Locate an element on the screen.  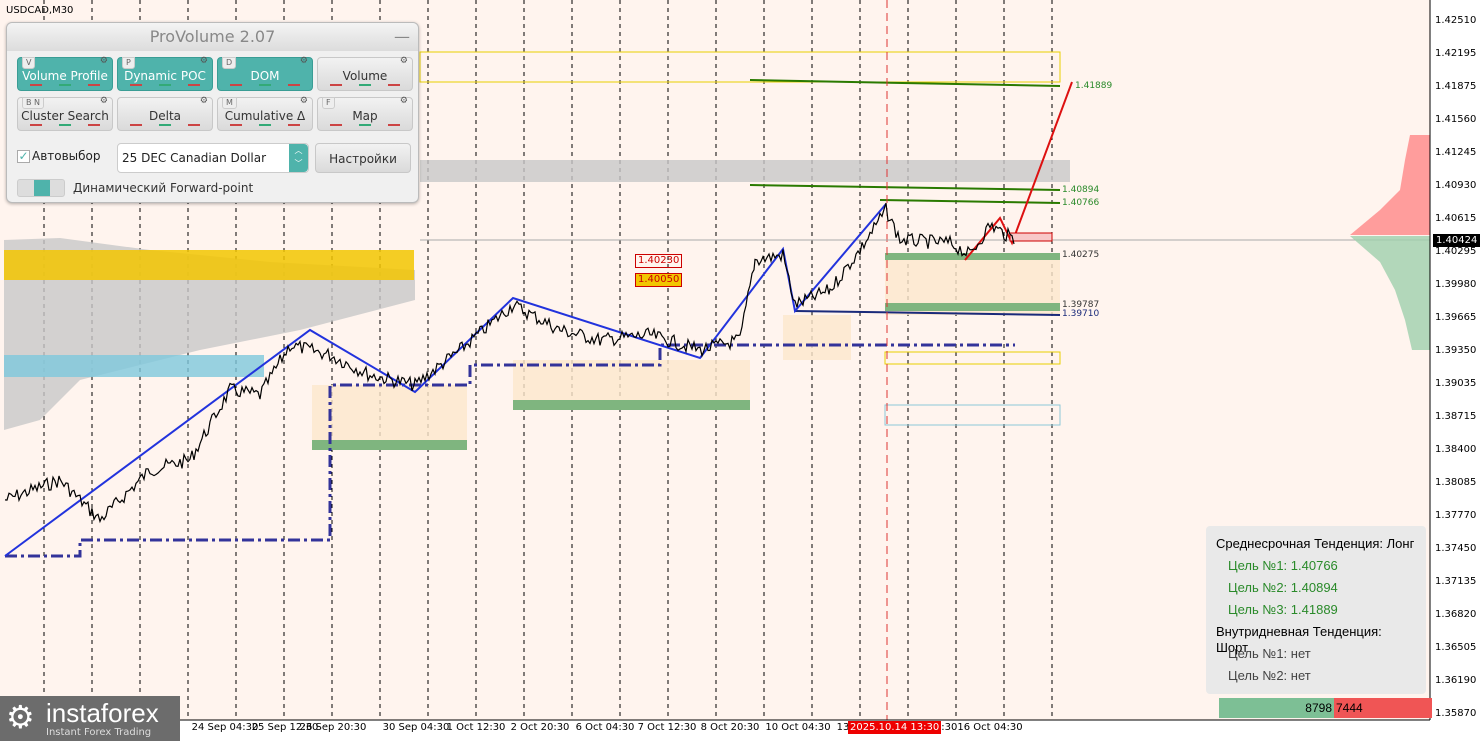
level-box-1: 1.40230 is located at coordinates (659, 261).